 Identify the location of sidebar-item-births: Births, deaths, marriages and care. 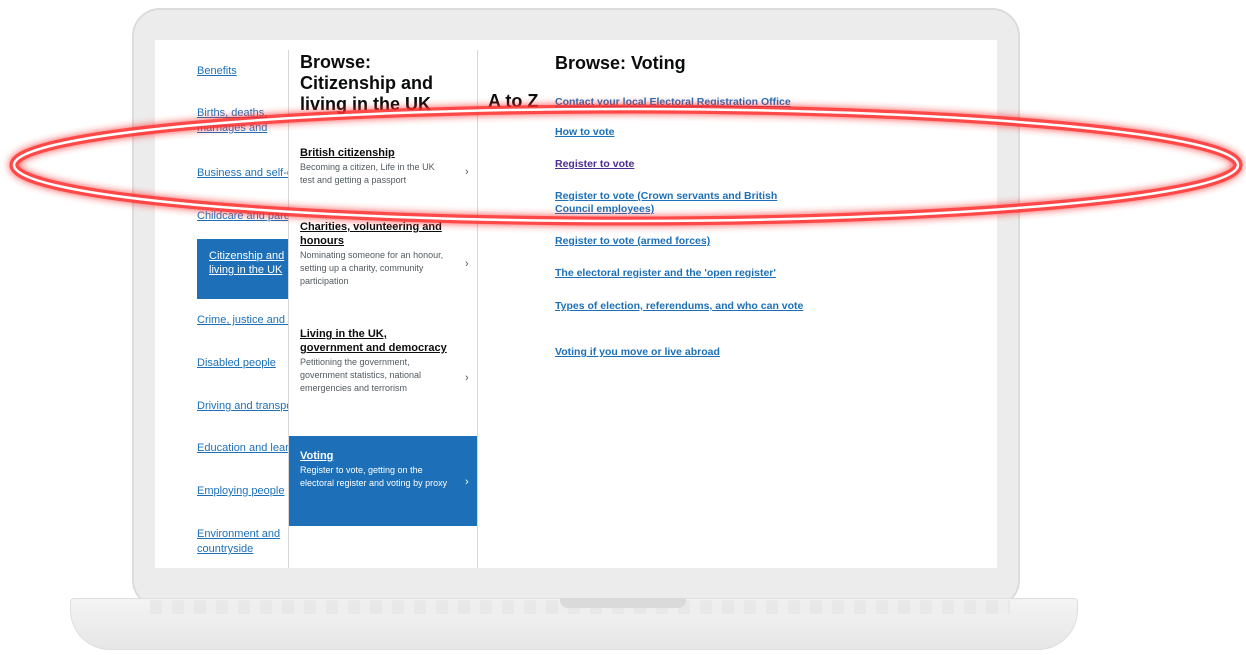
(242, 121).